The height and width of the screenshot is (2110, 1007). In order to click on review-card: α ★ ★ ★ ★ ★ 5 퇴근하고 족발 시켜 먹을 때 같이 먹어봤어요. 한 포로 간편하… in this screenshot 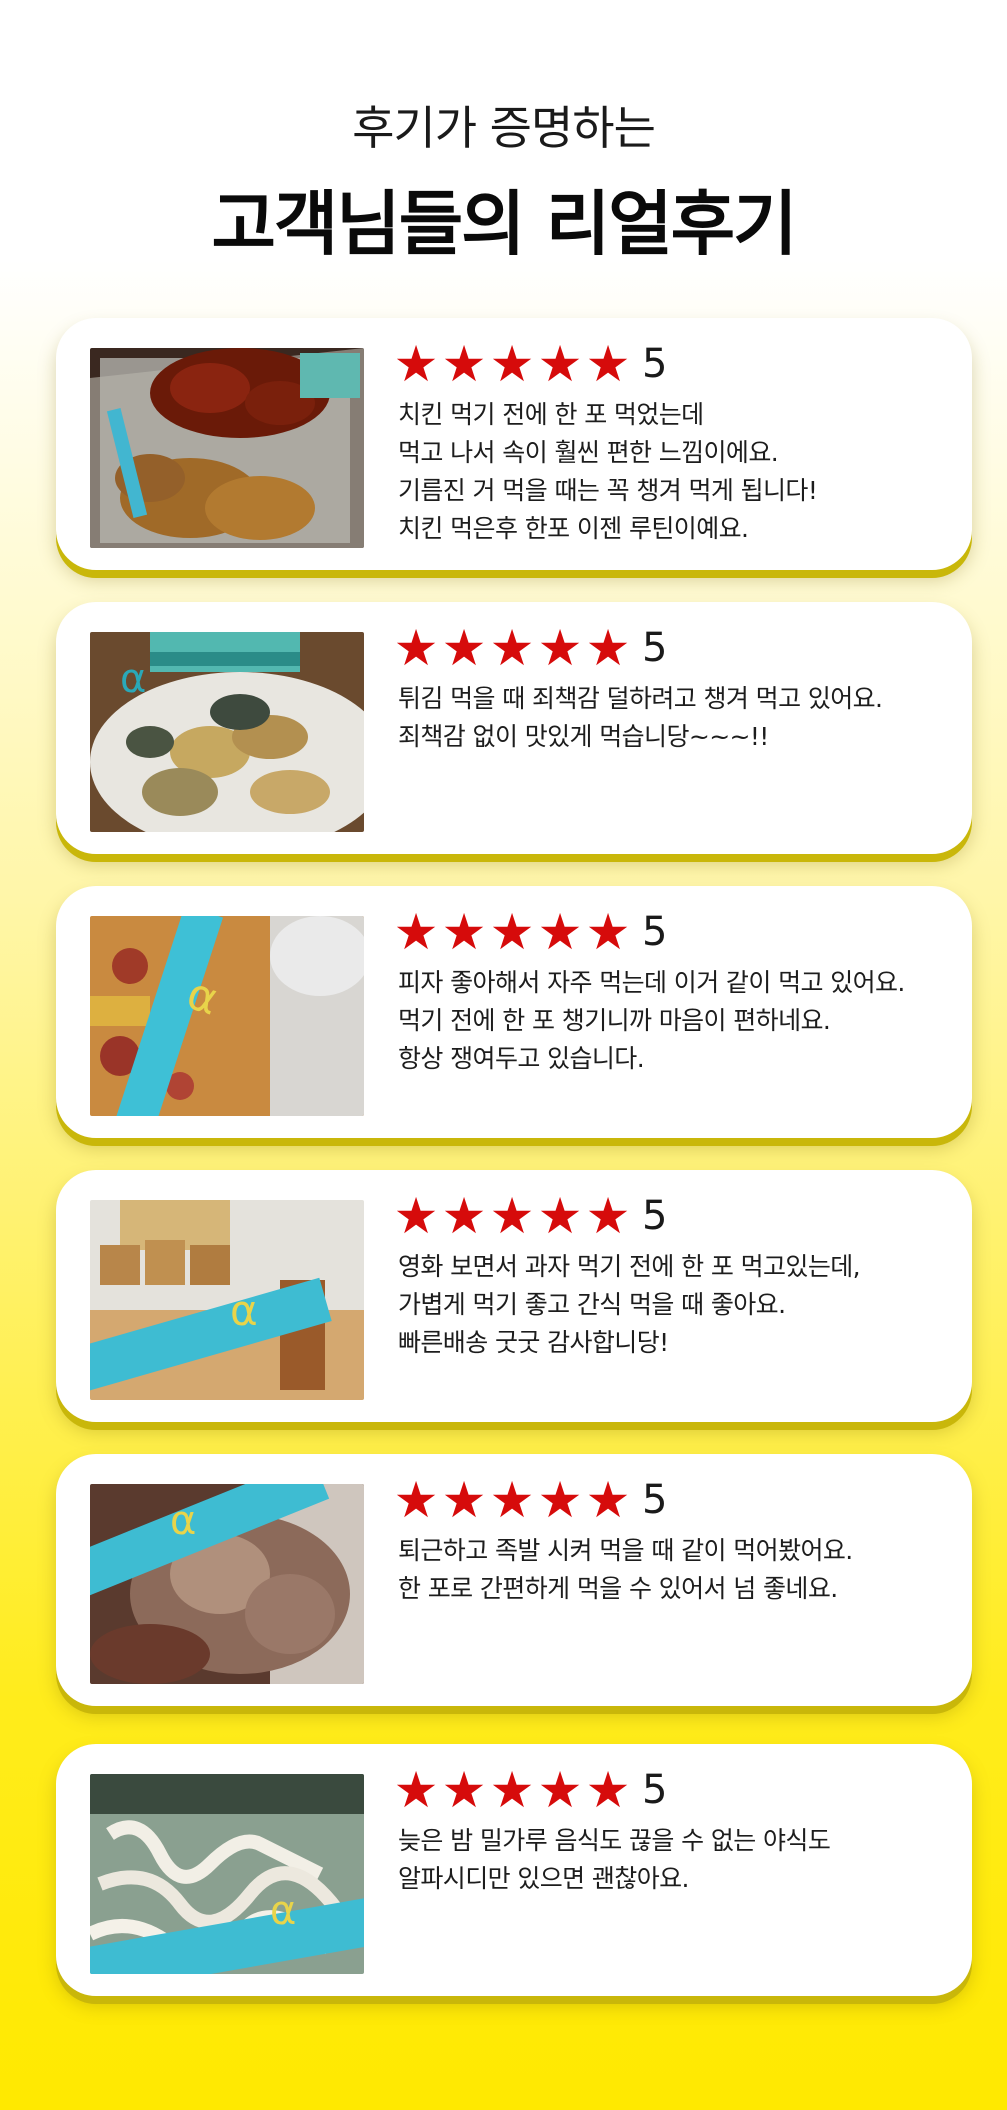, I will do `click(514, 1580)`.